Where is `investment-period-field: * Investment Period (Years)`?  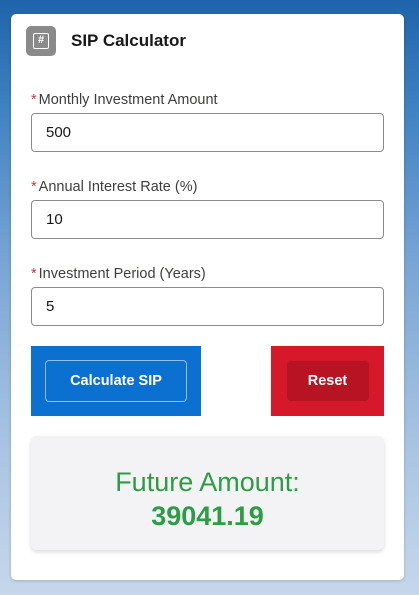
investment-period-field: * Investment Period (Years) is located at coordinates (207, 295).